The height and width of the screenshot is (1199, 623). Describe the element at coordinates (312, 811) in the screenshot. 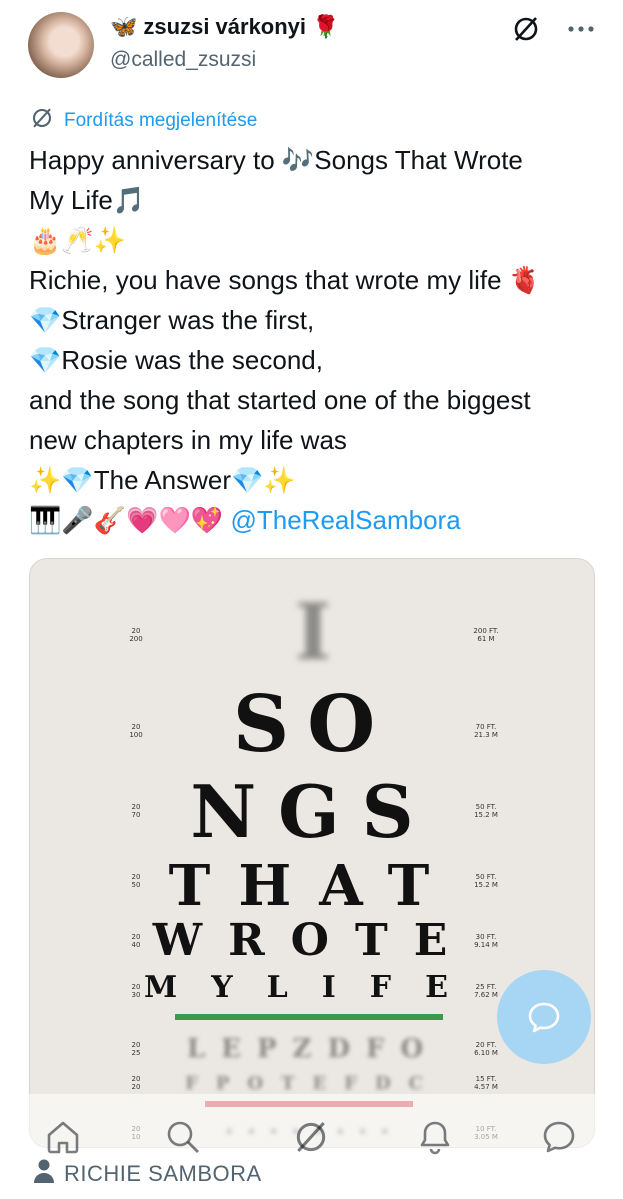

I see `eye-chart-row: NGS` at that location.